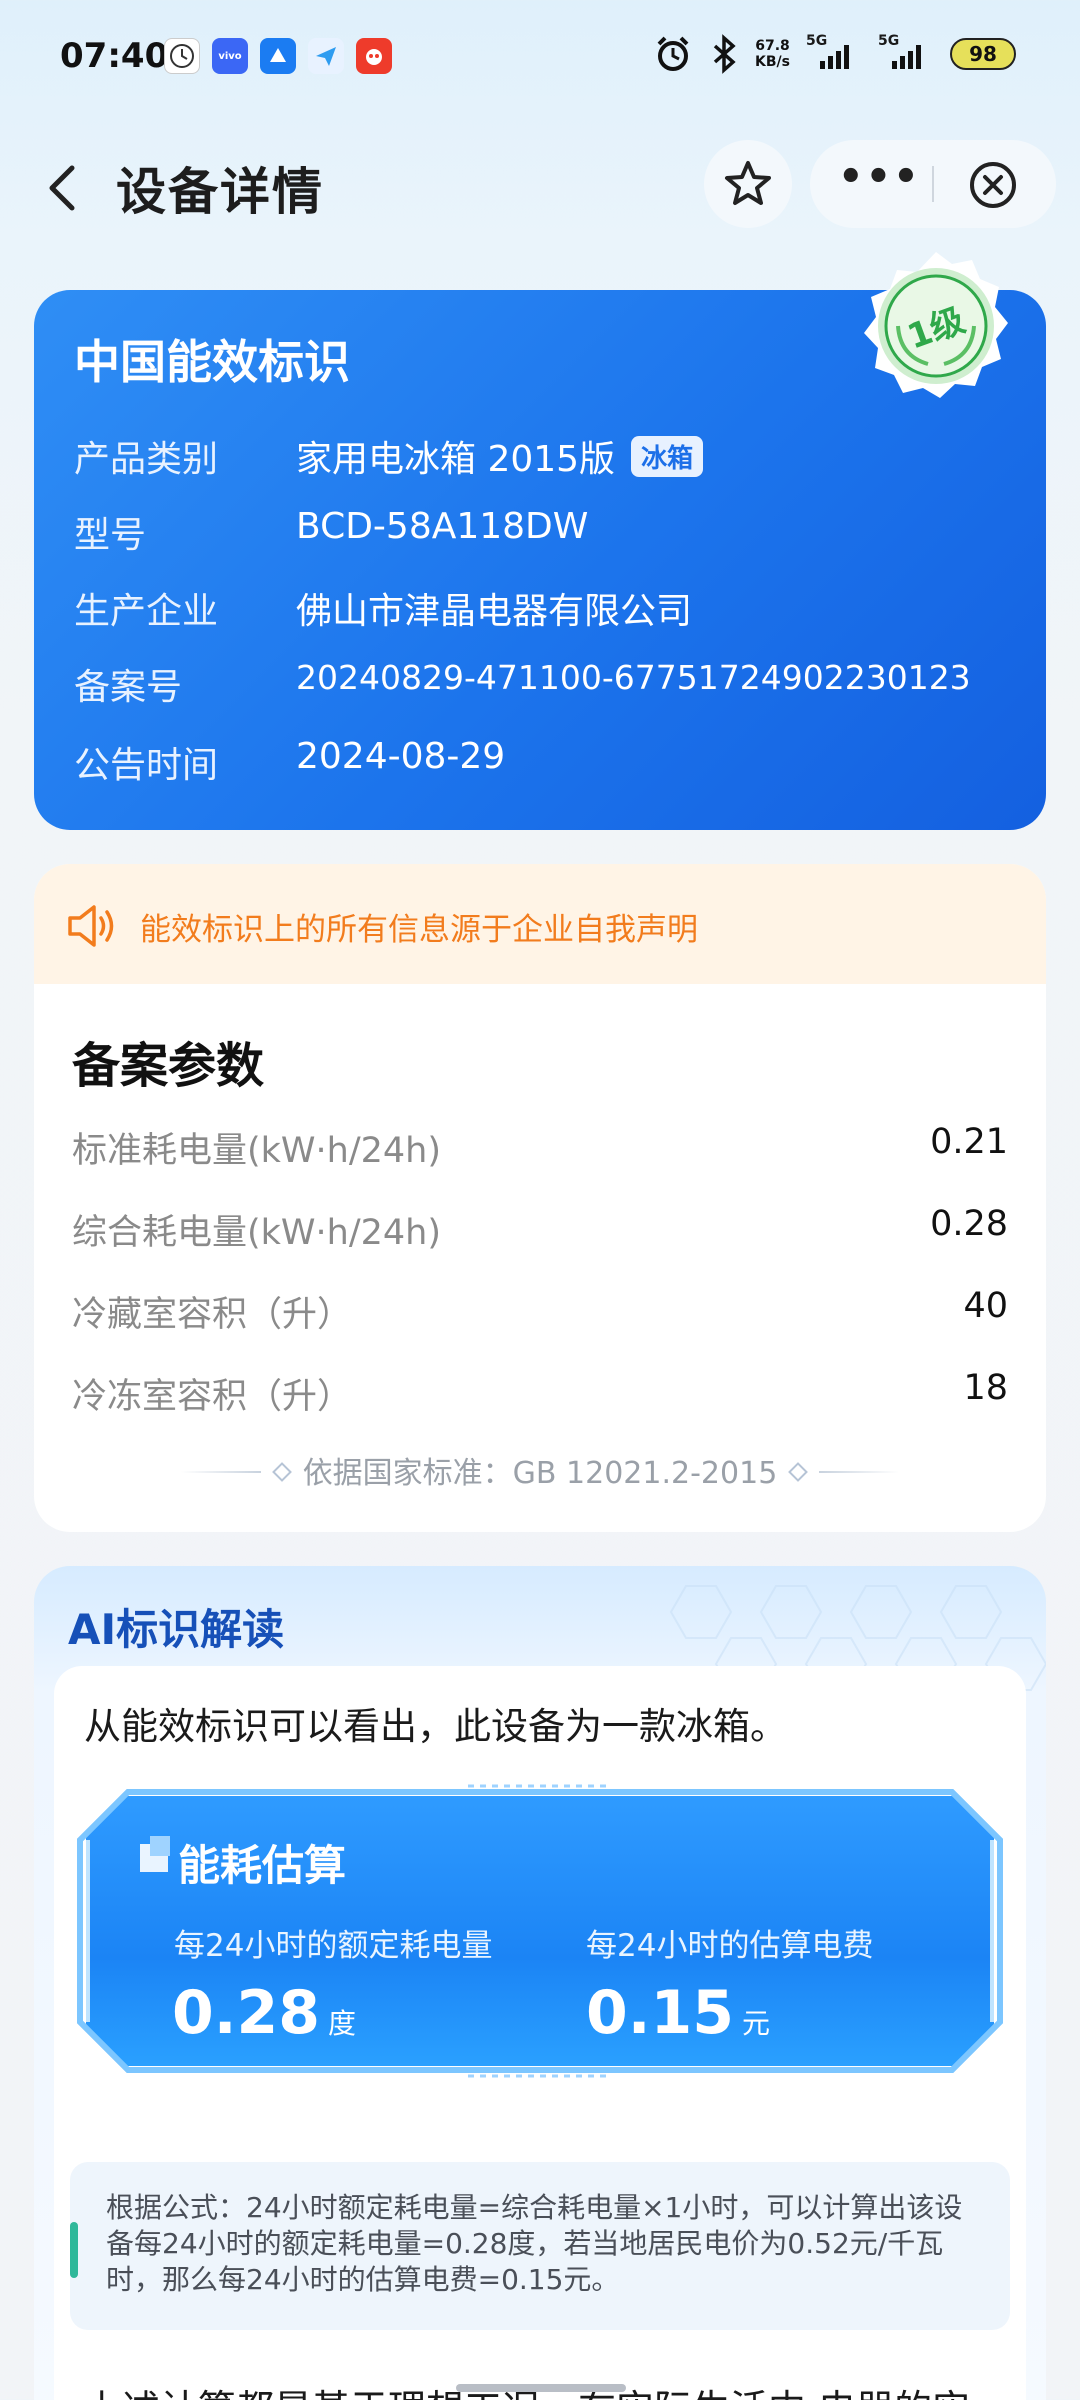 This screenshot has height=2400, width=1080. What do you see at coordinates (541, 2388) in the screenshot?
I see `home-indicator` at bounding box center [541, 2388].